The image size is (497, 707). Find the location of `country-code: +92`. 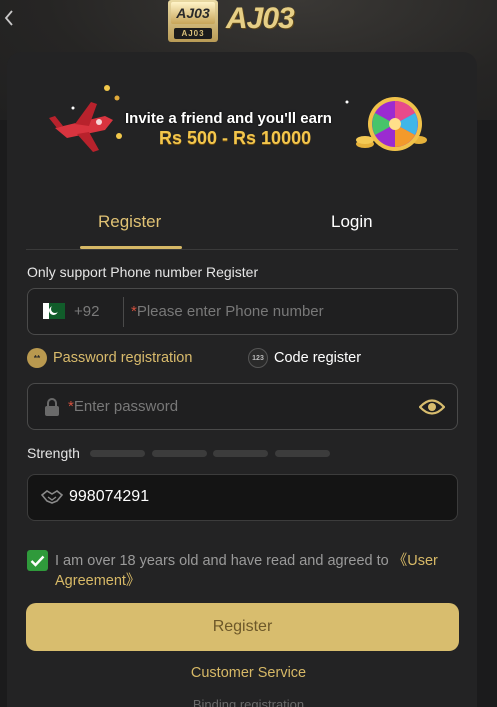

country-code: +92 is located at coordinates (86, 311).